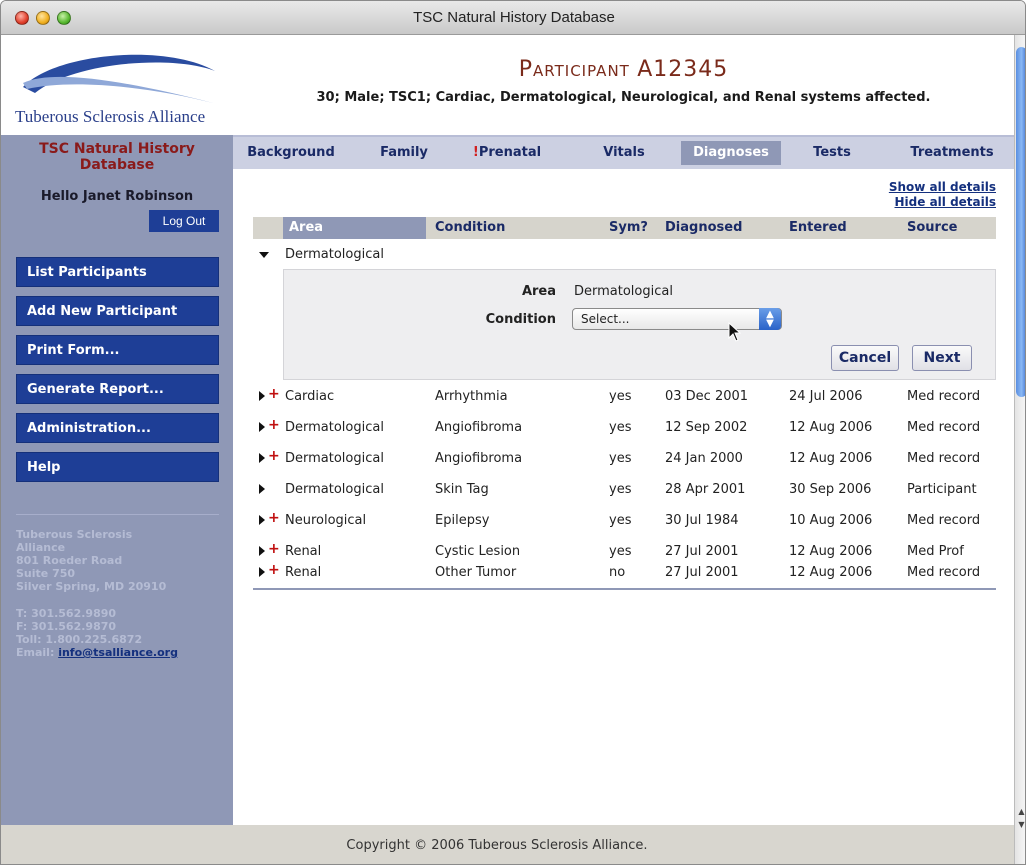 The height and width of the screenshot is (865, 1026). What do you see at coordinates (74, 534) in the screenshot?
I see `address-line: Tuberous Sclerosis` at bounding box center [74, 534].